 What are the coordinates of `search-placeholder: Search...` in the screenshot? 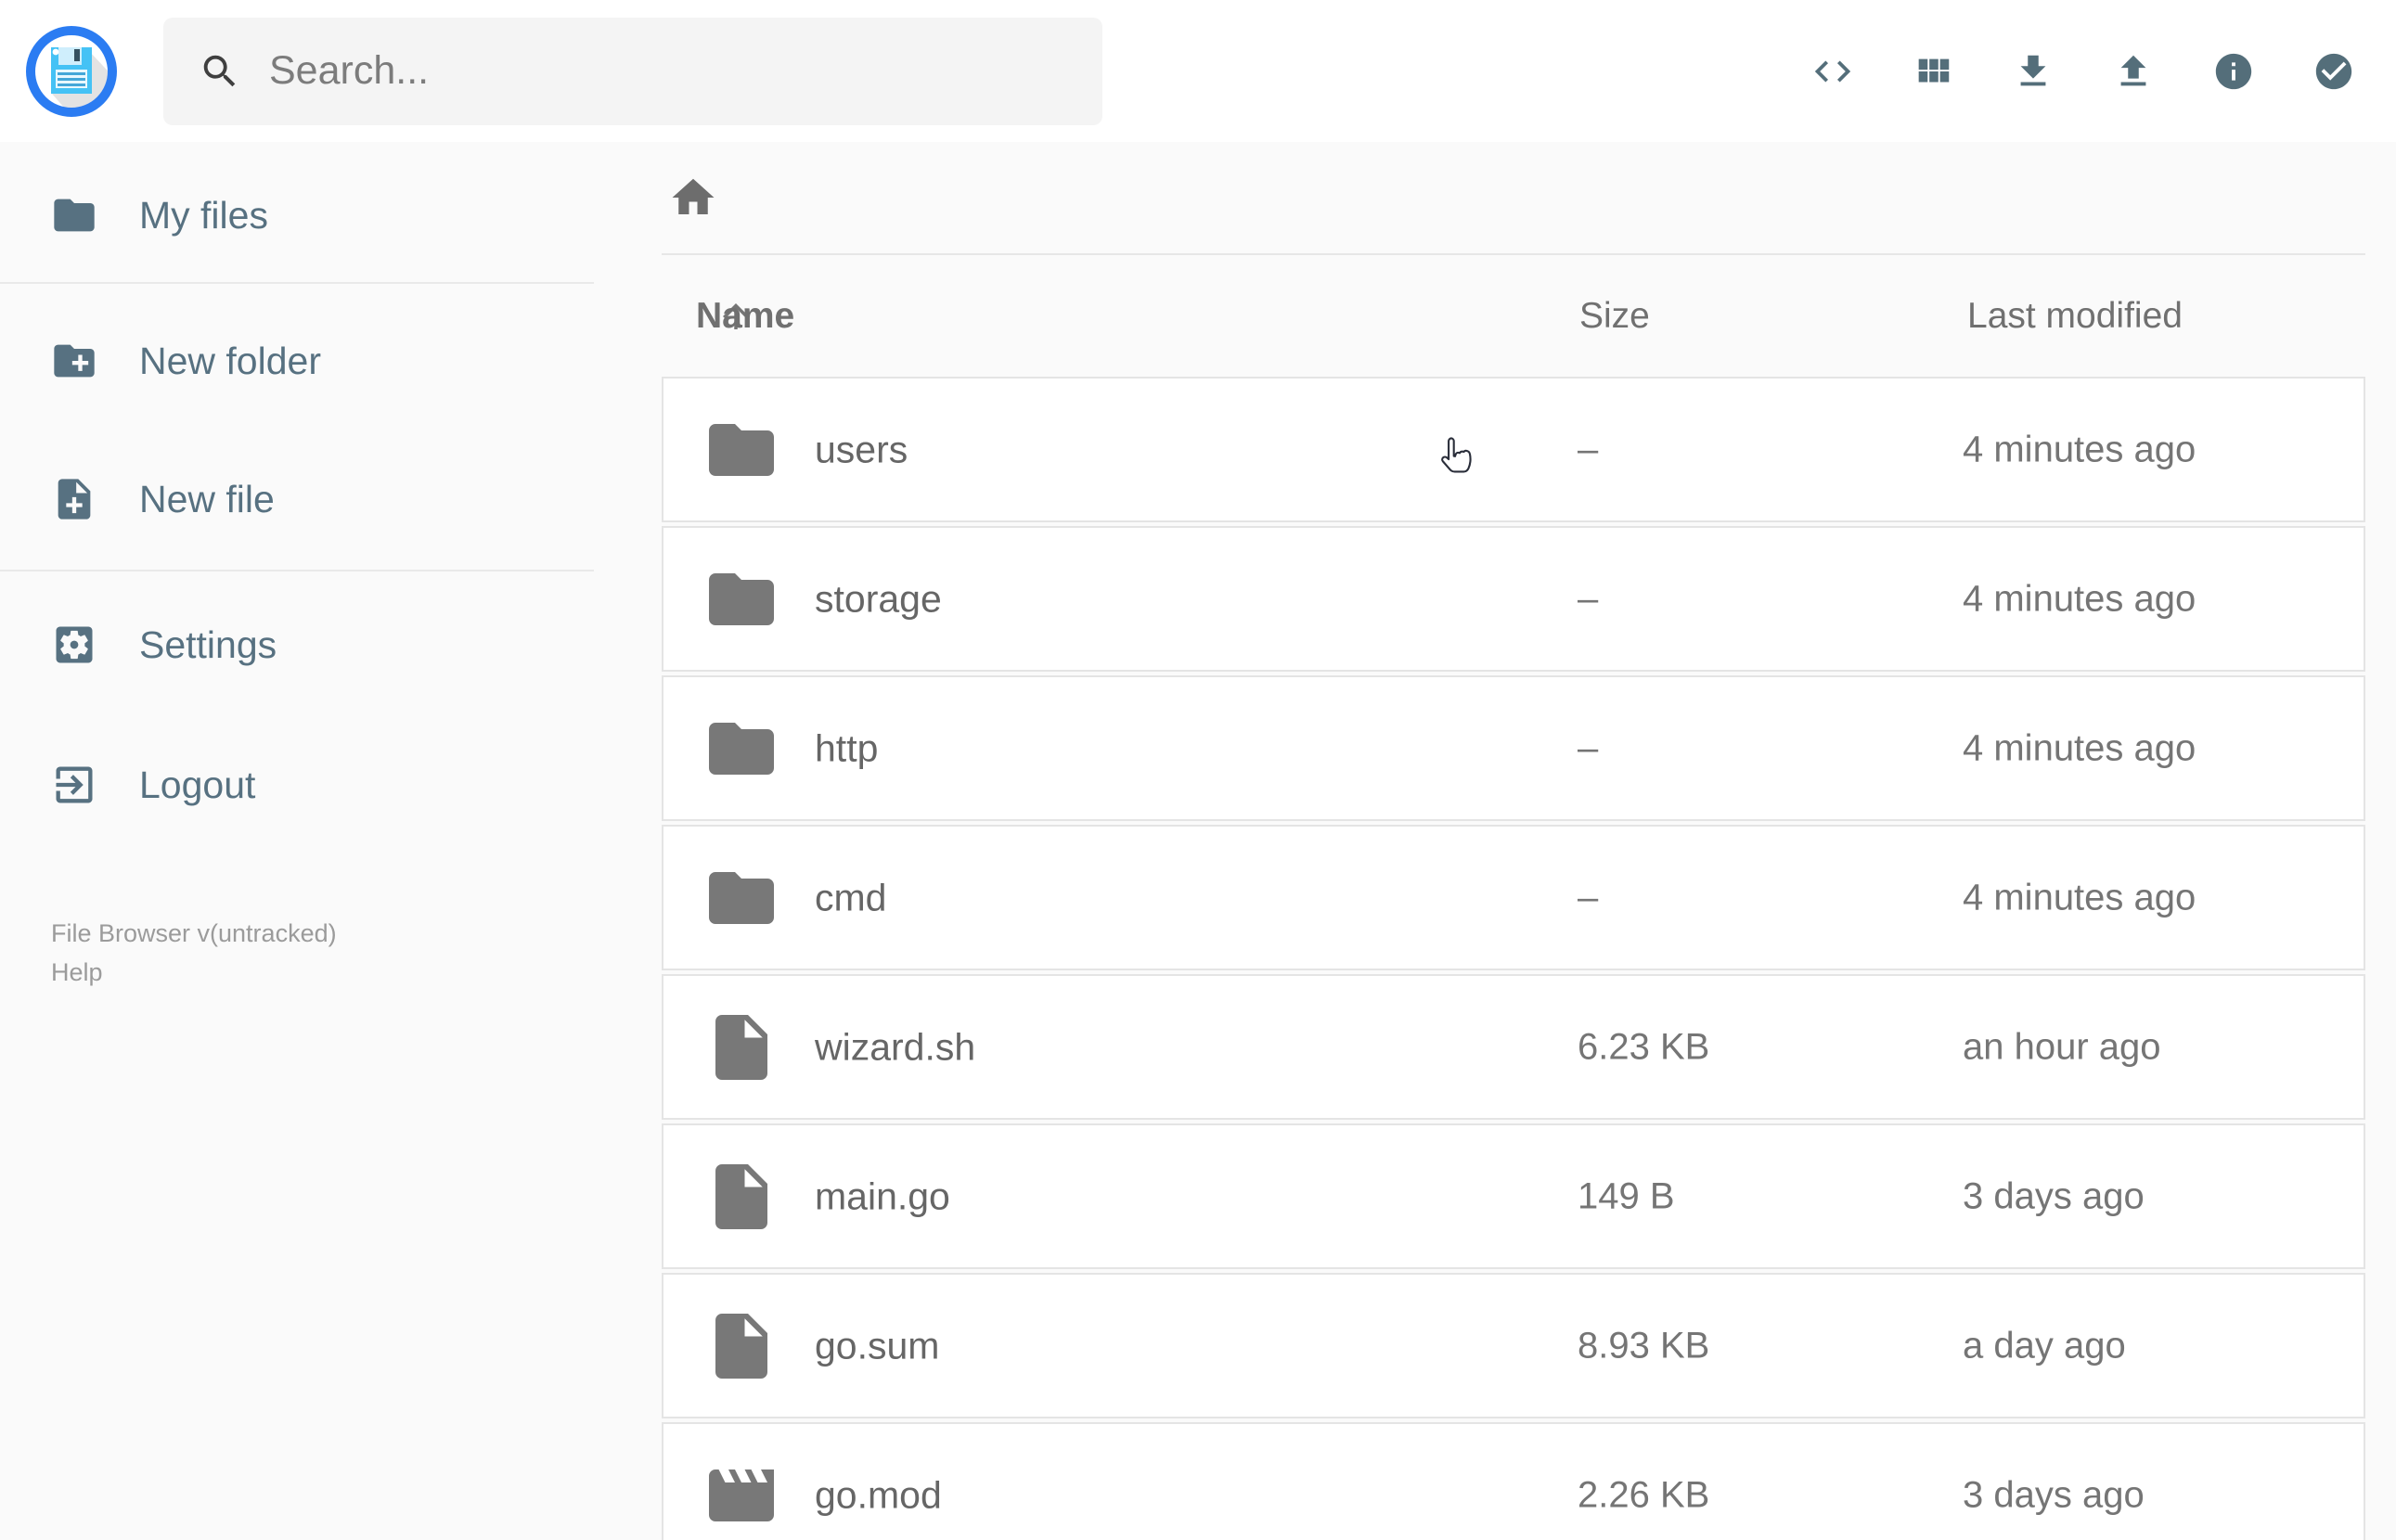 It's located at (349, 70).